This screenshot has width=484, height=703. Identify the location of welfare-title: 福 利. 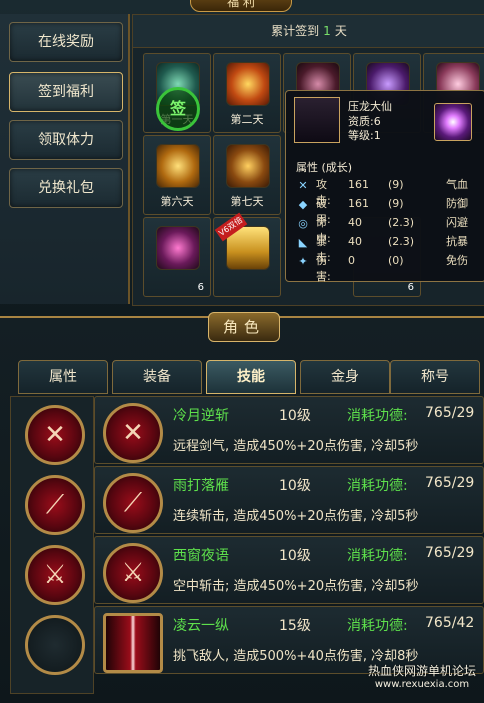
(241, 6).